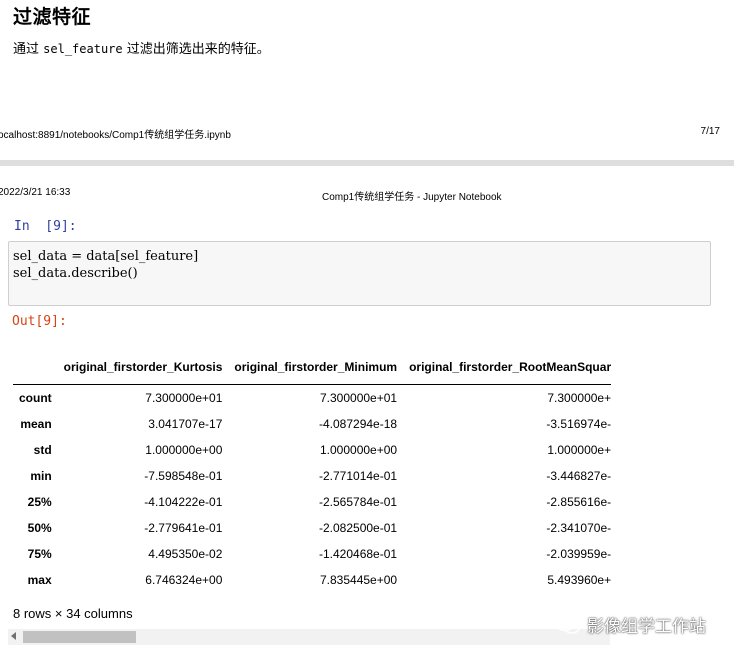  What do you see at coordinates (35, 367) in the screenshot?
I see `index-header` at bounding box center [35, 367].